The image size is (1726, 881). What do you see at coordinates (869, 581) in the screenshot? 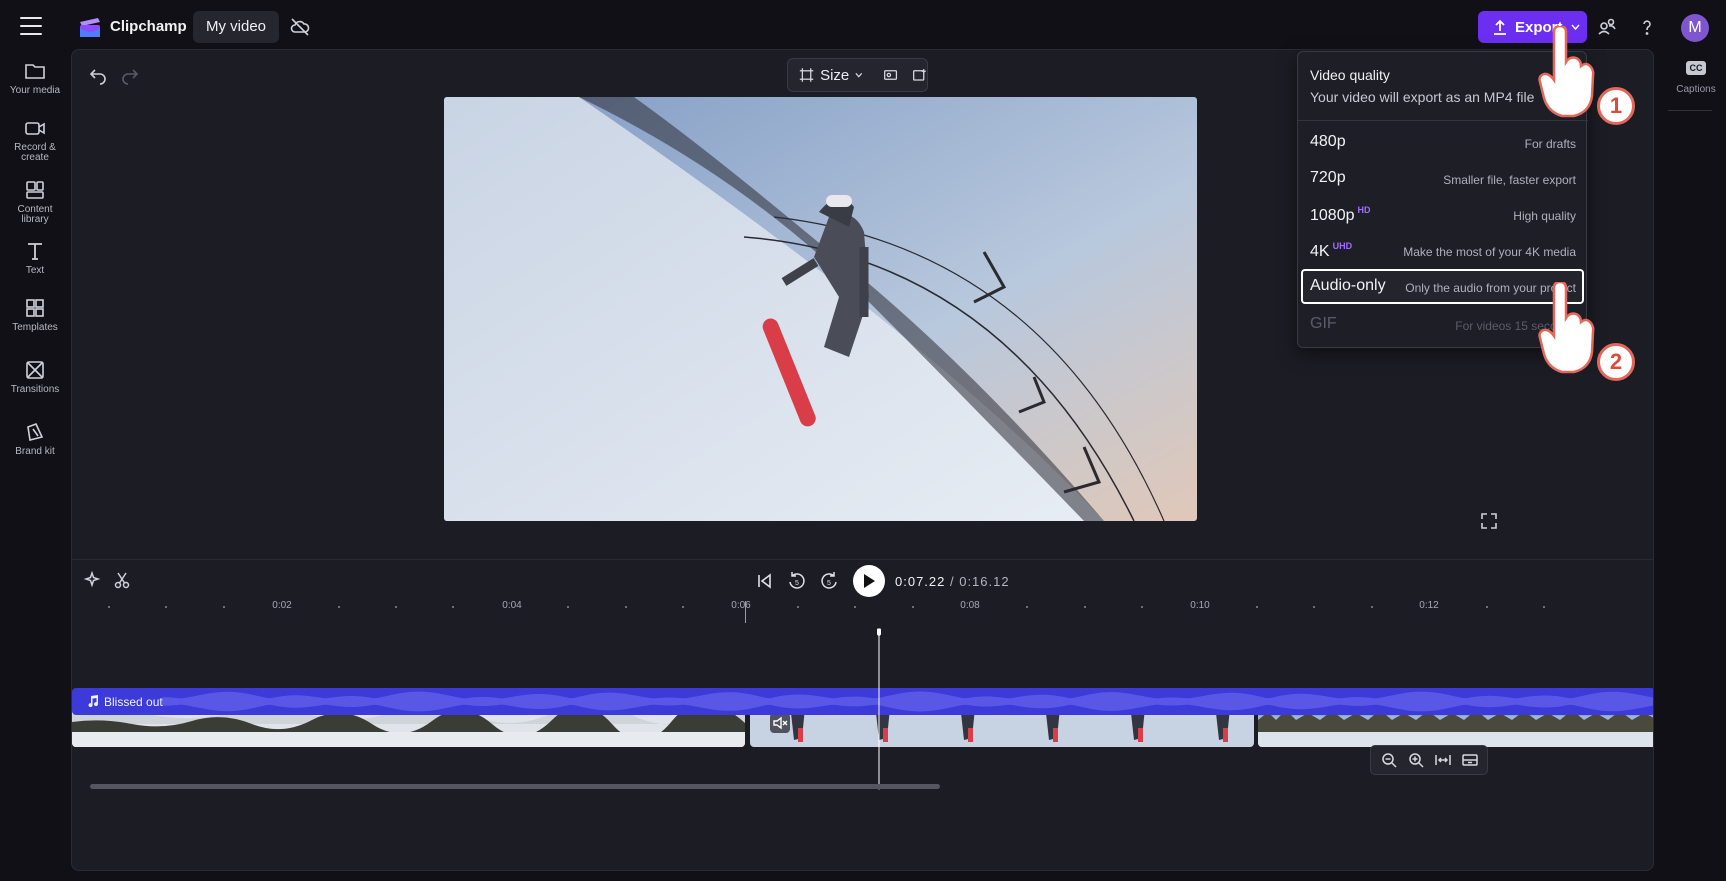
I see `play-icon` at bounding box center [869, 581].